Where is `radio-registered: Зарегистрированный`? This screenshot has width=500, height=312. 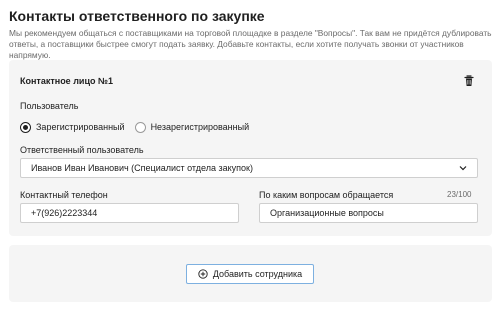 radio-registered: Зарегистрированный is located at coordinates (72, 127).